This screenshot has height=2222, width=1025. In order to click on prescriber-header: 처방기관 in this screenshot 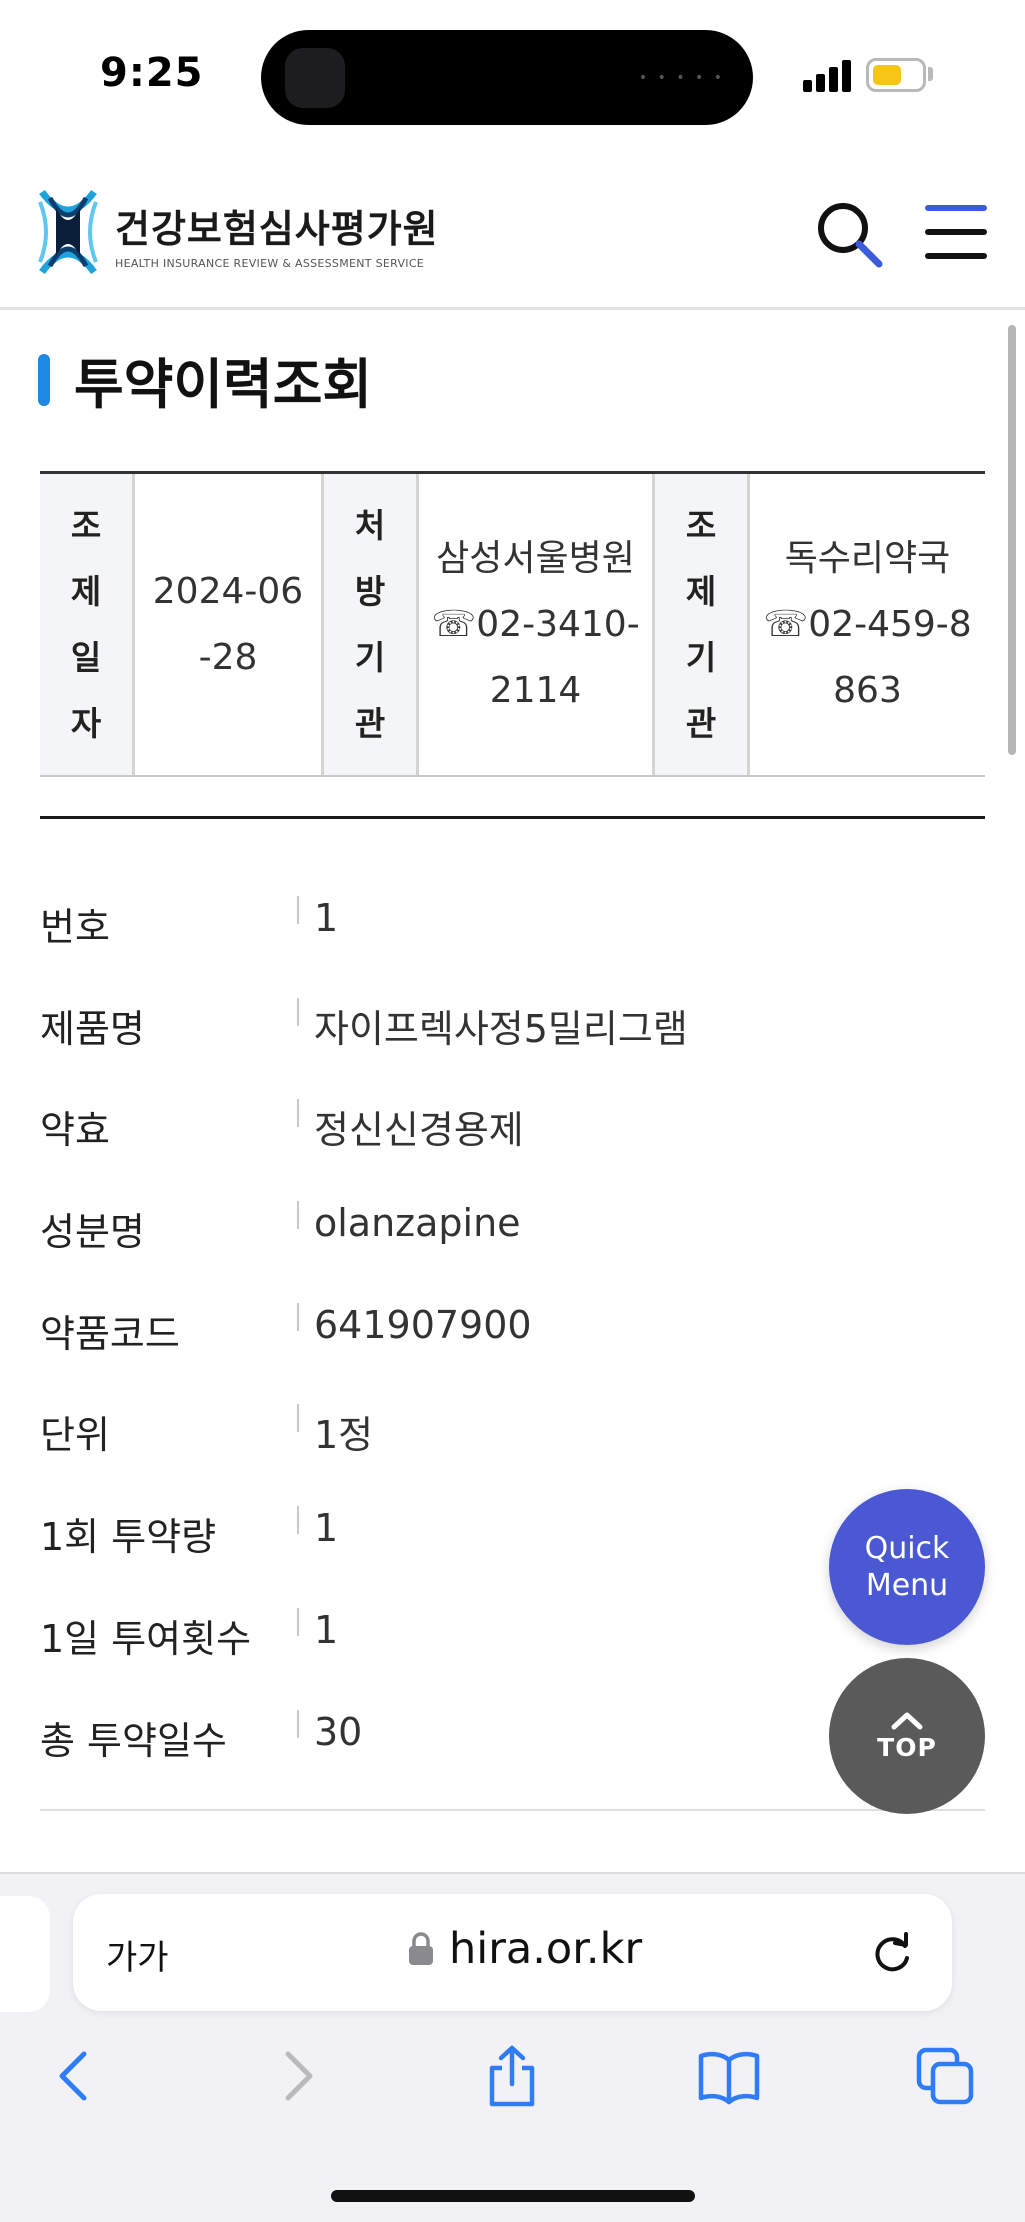, I will do `click(371, 624)`.